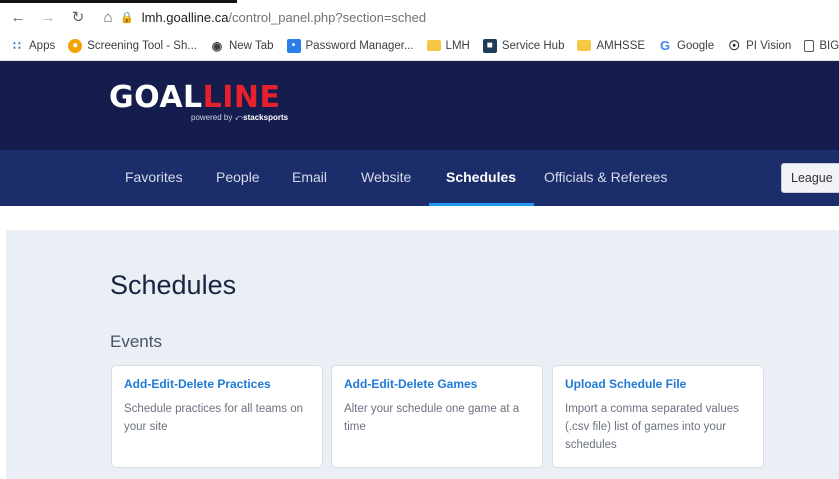  Describe the element at coordinates (238, 178) in the screenshot. I see `nav-people: People` at that location.